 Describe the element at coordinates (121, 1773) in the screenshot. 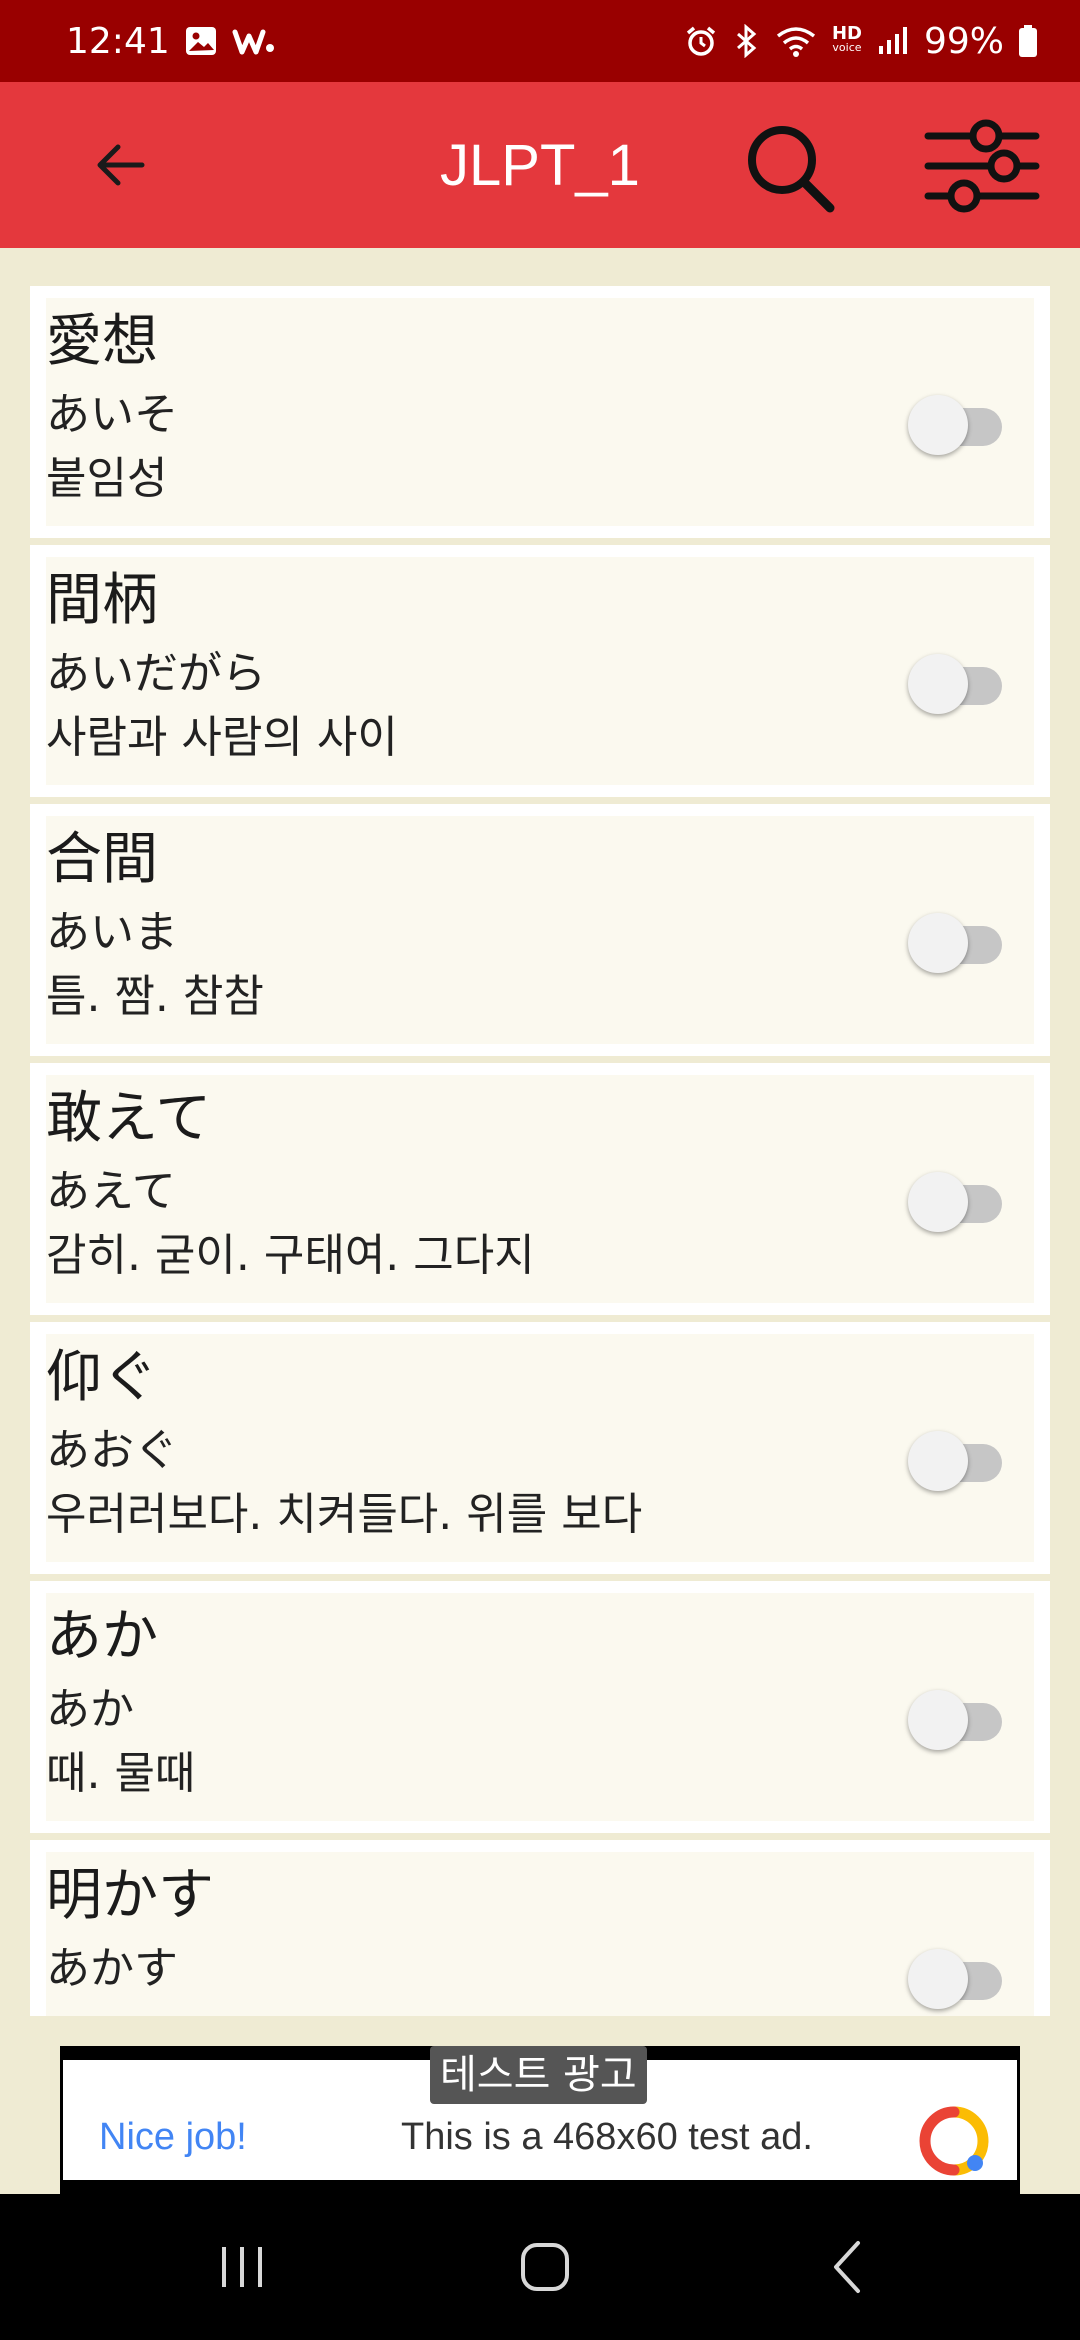

I see `word-meaning: 때. 물때` at that location.